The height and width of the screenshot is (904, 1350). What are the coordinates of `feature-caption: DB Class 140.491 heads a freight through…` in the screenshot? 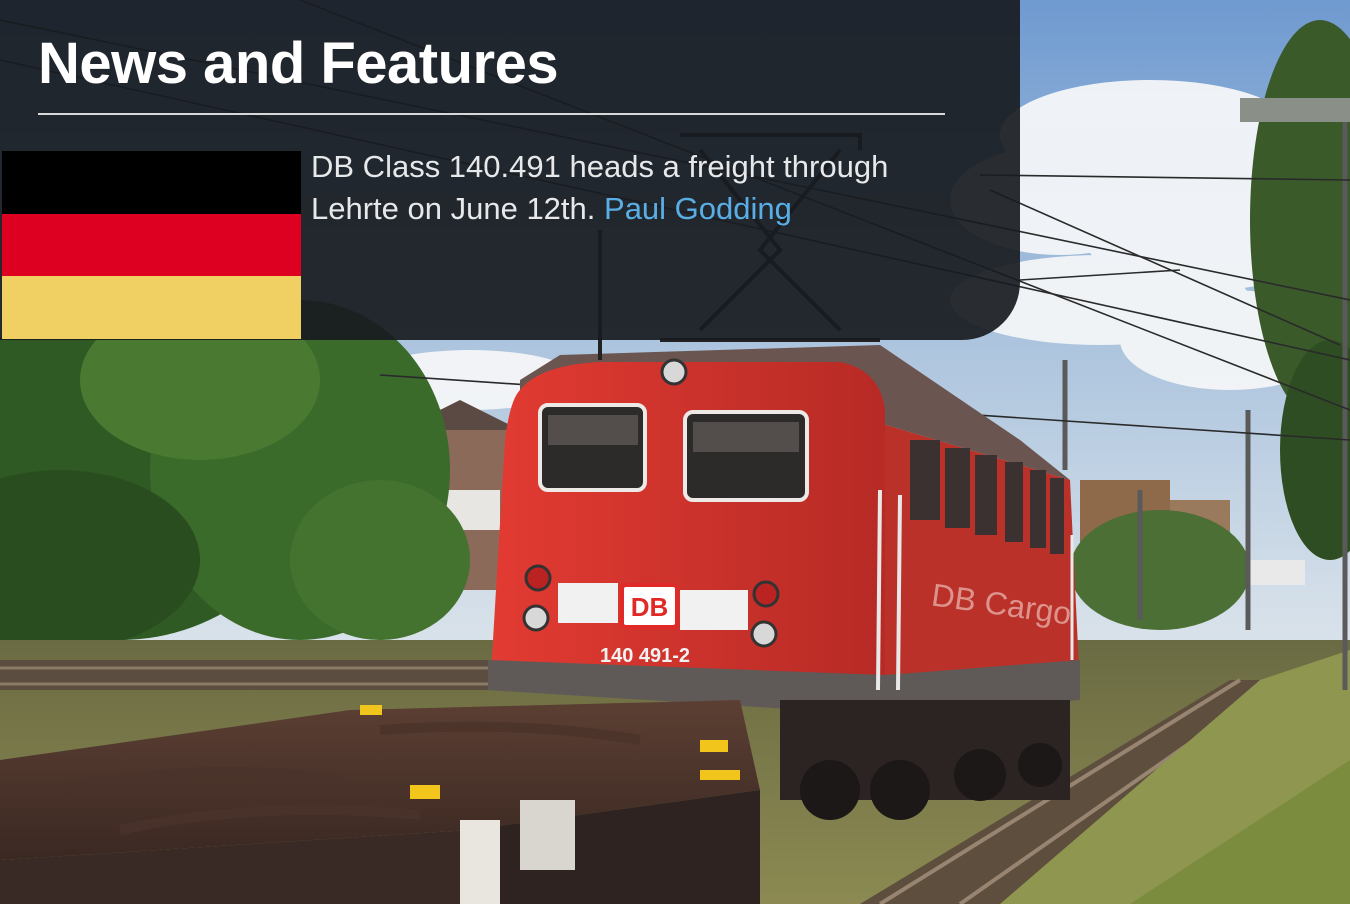 It's located at (631, 188).